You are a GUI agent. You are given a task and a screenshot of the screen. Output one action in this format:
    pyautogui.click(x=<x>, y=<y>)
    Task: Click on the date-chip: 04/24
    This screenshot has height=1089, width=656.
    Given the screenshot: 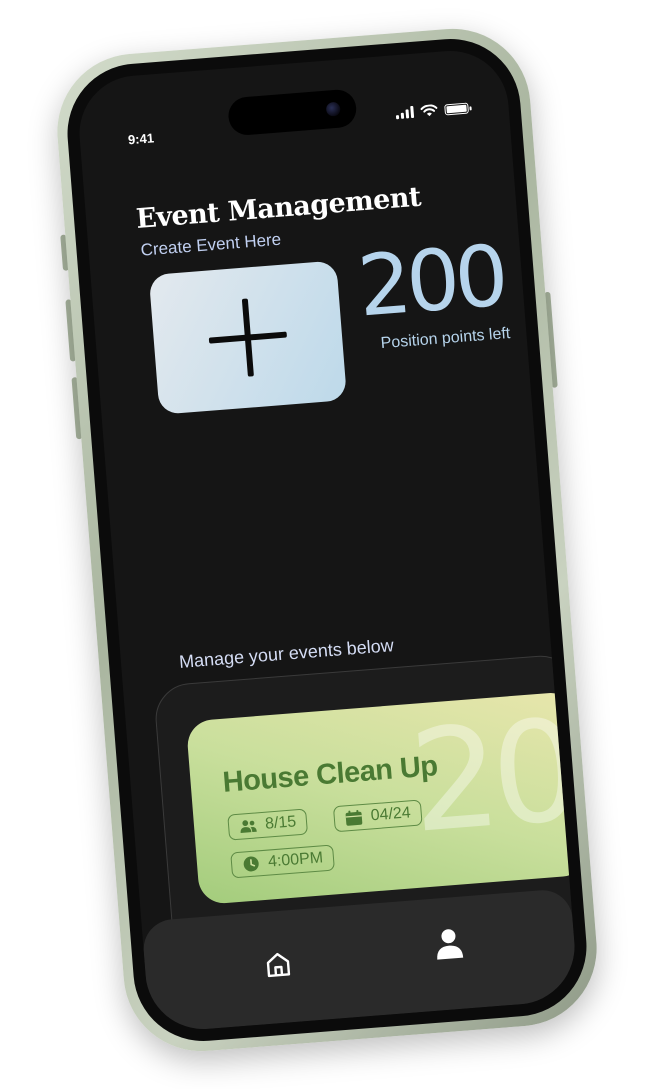 What is the action you would take?
    pyautogui.click(x=377, y=816)
    